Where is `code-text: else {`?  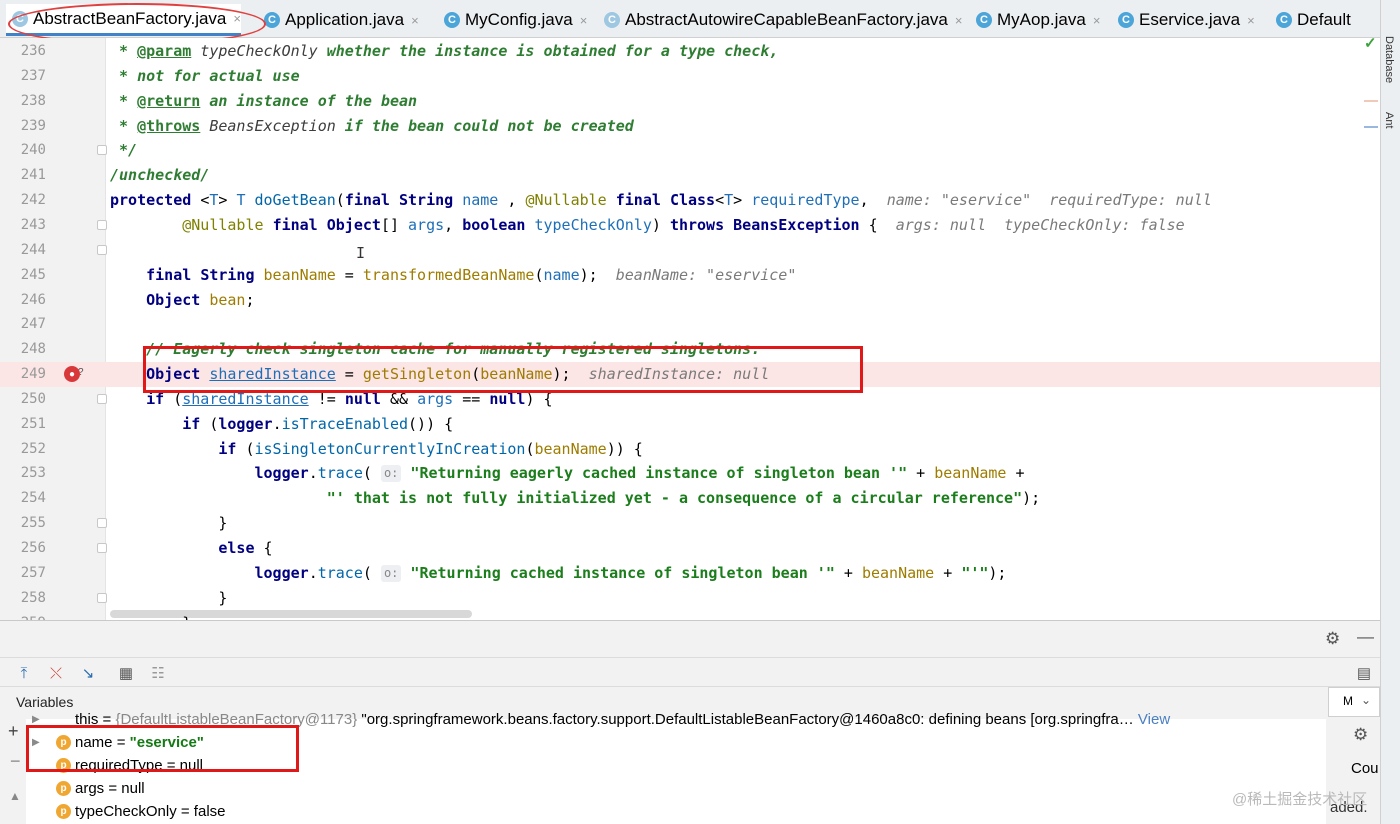
code-text: else { is located at coordinates (191, 548).